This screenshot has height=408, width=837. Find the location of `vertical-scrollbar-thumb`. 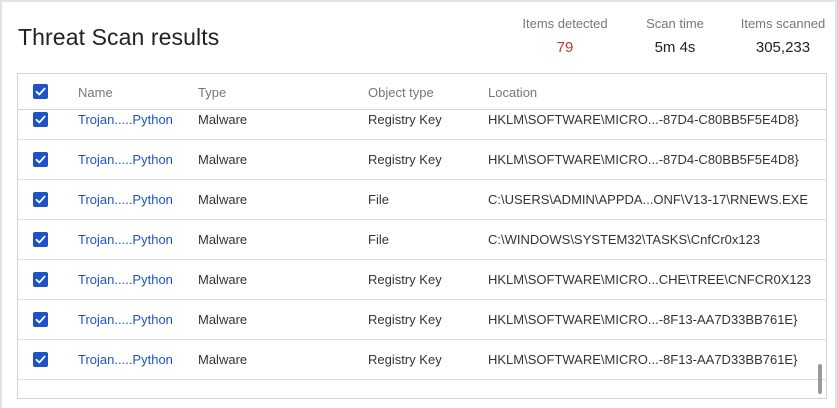

vertical-scrollbar-thumb is located at coordinates (820, 379).